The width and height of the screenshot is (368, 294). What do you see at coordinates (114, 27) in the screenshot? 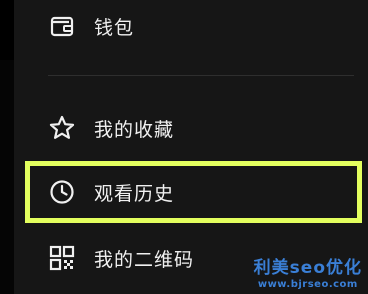
I see `menu-item-label: 钱包` at bounding box center [114, 27].